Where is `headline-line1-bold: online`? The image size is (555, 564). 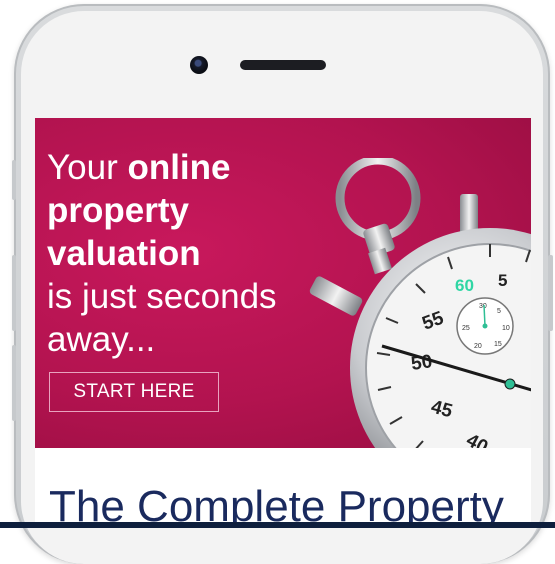 headline-line1-bold: online is located at coordinates (179, 167).